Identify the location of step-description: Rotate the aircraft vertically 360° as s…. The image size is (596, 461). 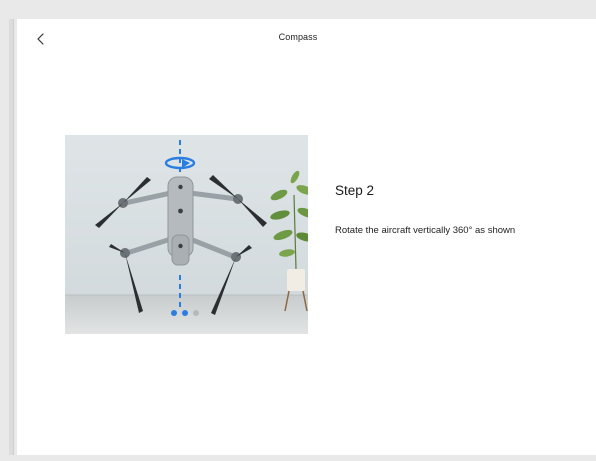
(425, 230).